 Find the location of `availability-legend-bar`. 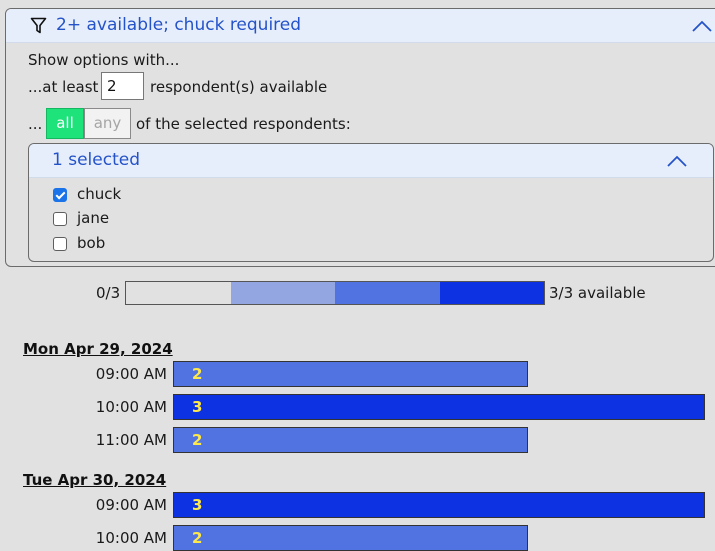

availability-legend-bar is located at coordinates (335, 293).